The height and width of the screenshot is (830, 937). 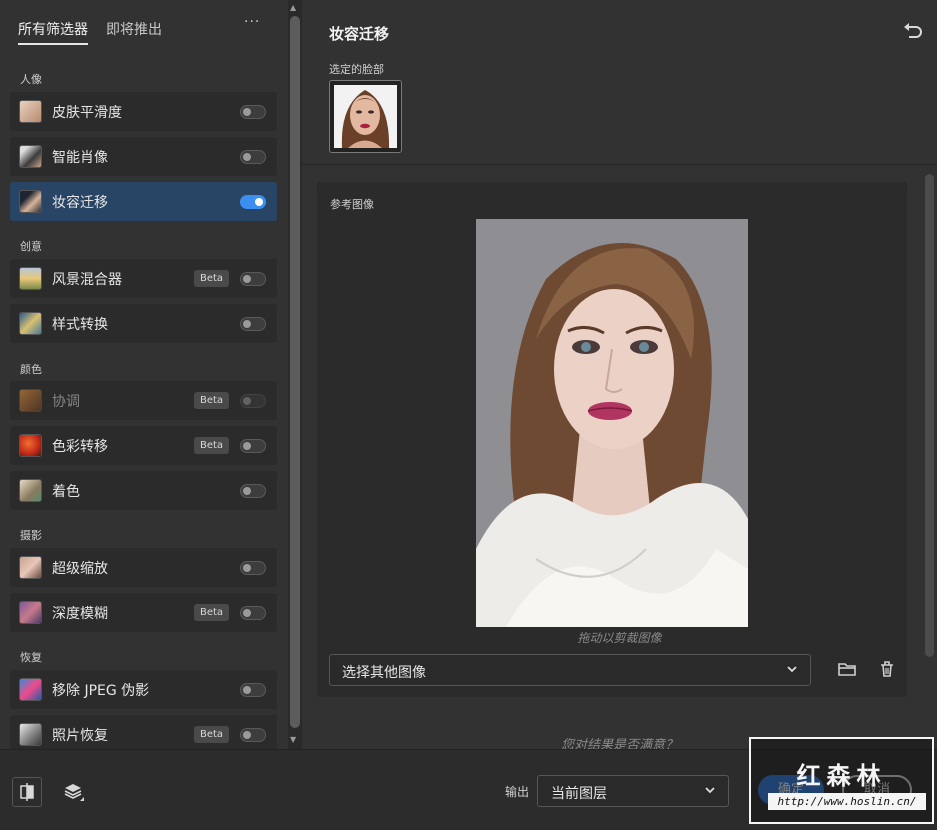 I want to click on reference-image-label: 参考图像, so click(x=352, y=204).